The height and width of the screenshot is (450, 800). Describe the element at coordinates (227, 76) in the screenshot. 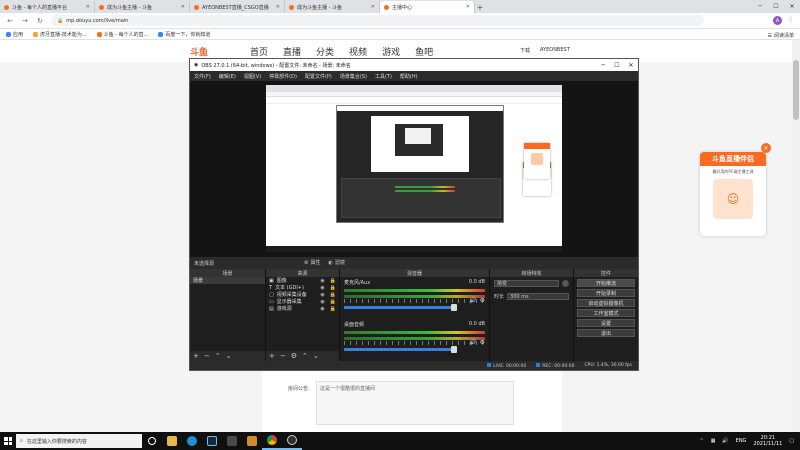

I see `obs-menu-item: 编辑(E)` at that location.